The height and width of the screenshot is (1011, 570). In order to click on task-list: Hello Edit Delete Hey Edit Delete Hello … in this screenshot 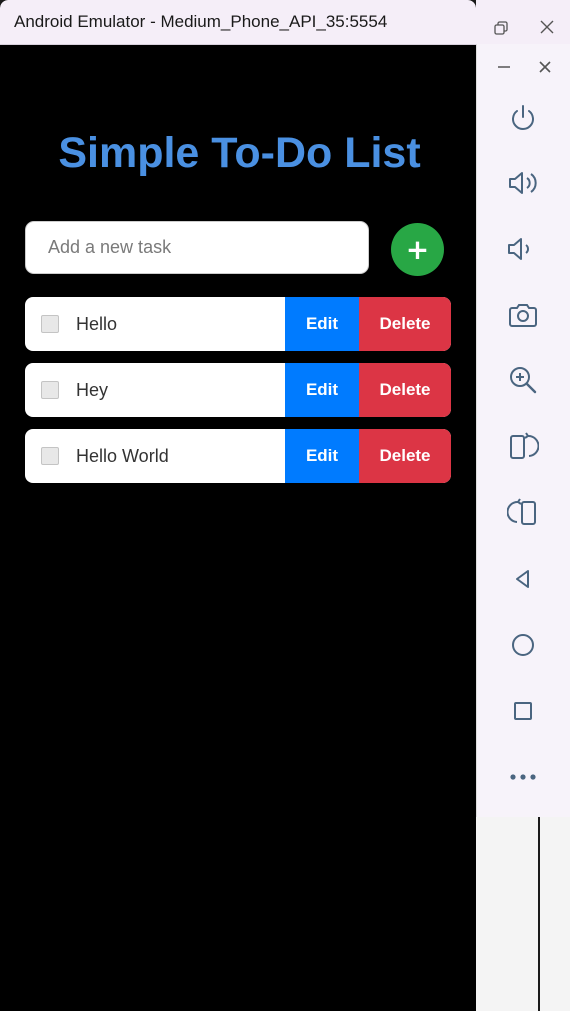, I will do `click(238, 396)`.